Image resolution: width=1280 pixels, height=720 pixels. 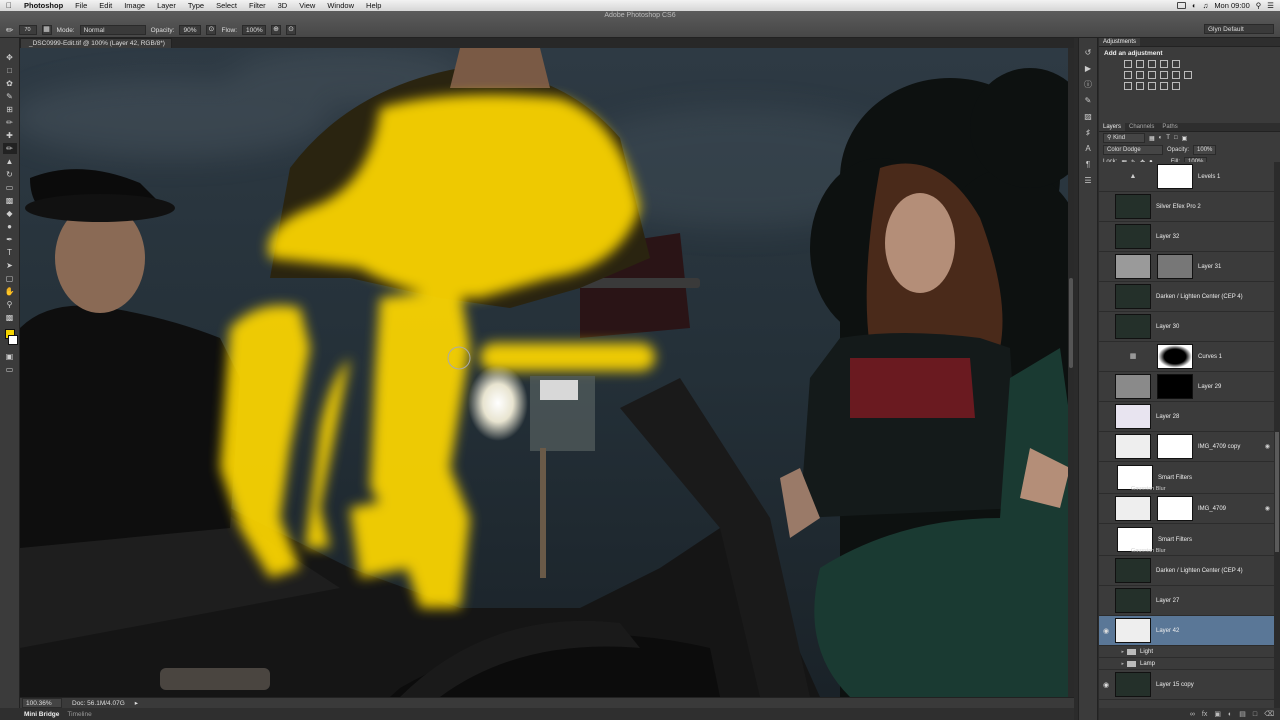 I want to click on history-panel-icon: ↺, so click(x=1088, y=53).